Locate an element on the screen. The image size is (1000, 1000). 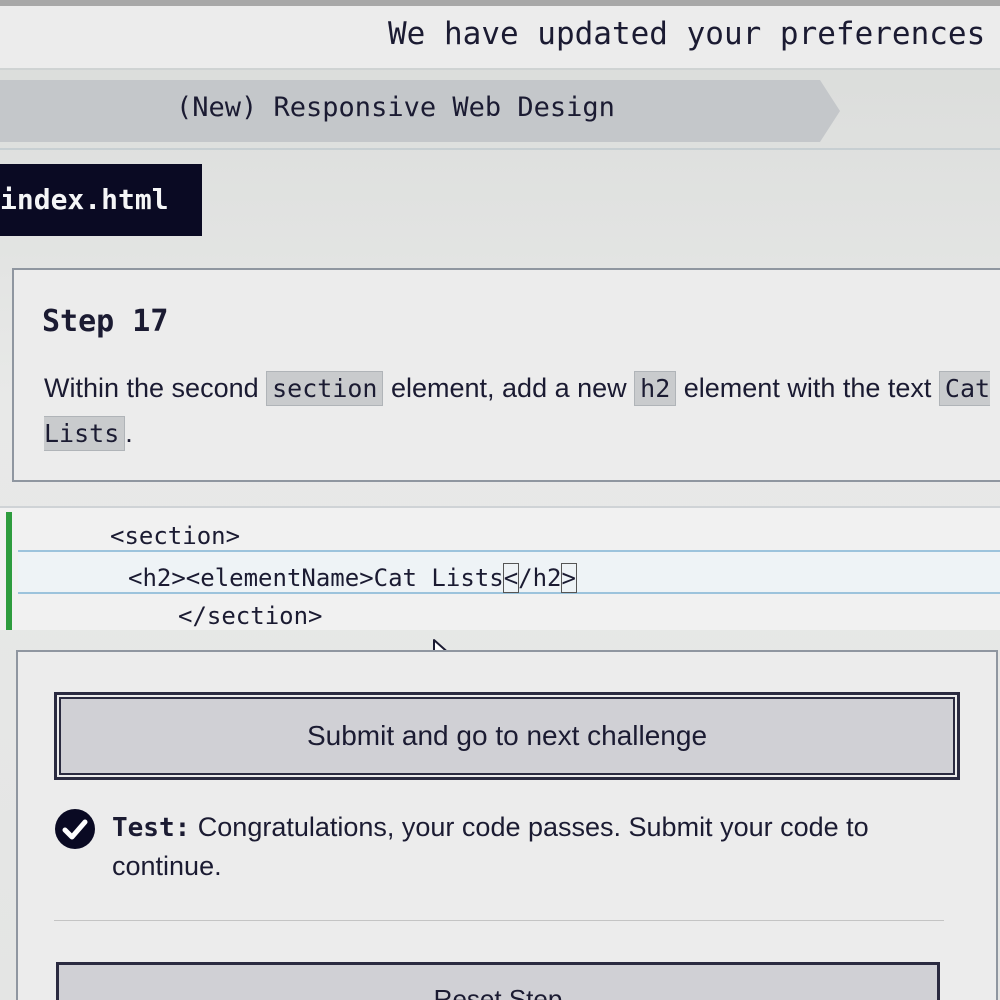
file-tab-label: index.html is located at coordinates (84, 199).